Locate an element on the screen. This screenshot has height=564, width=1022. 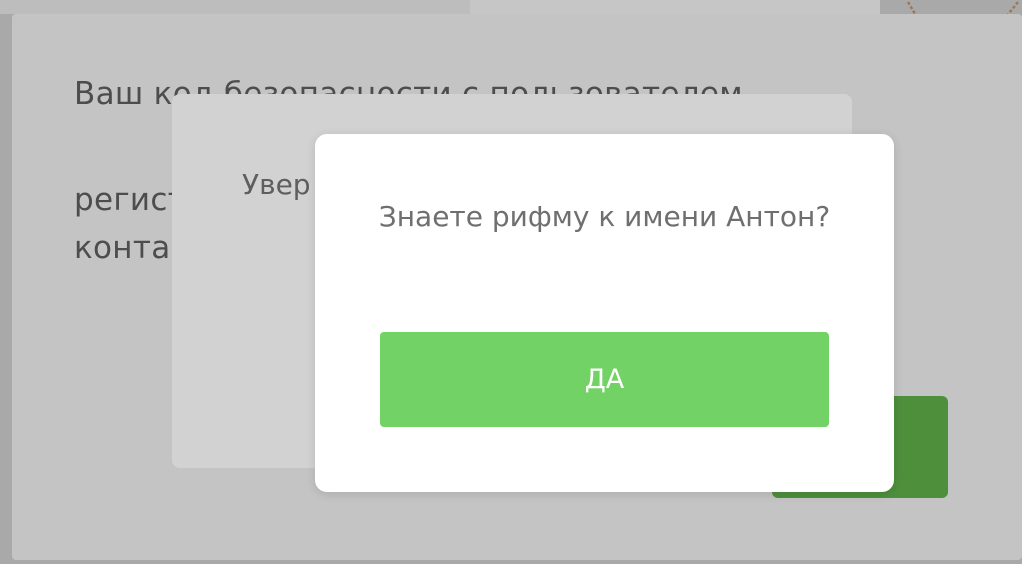
yes-button: ДА is located at coordinates (604, 379).